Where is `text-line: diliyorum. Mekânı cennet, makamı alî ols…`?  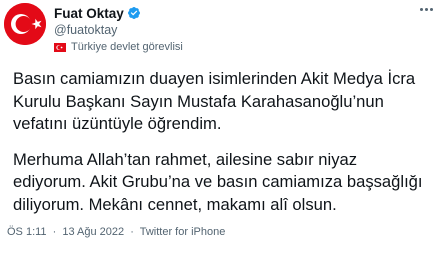
text-line: diliyorum. Mekânı cennet, makamı alî ols… is located at coordinates (175, 204).